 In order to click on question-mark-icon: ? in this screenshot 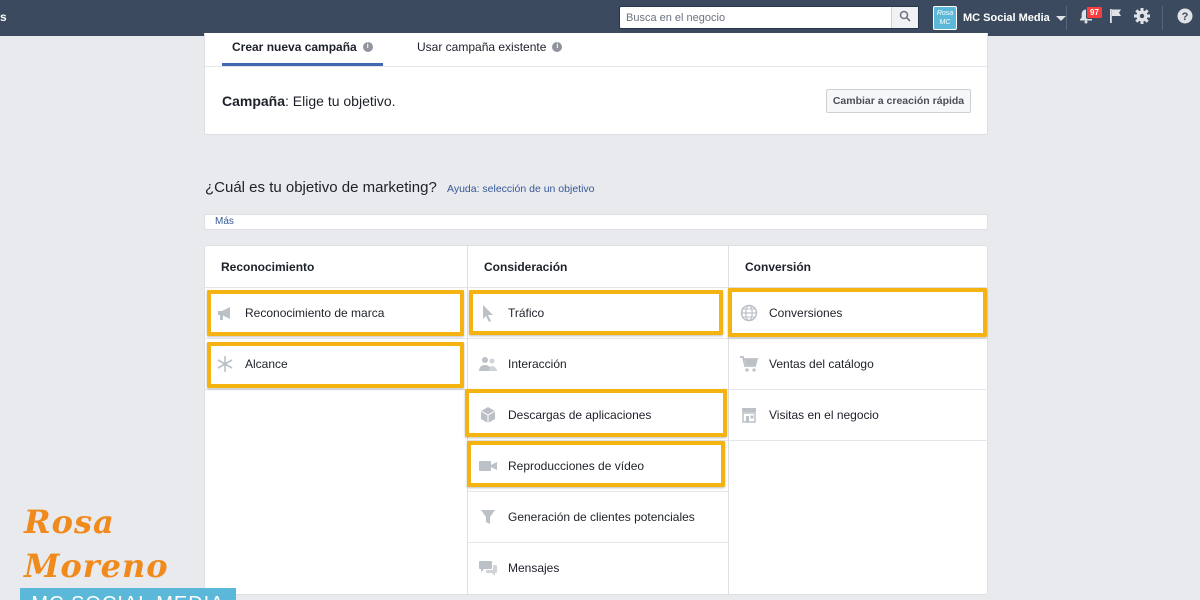, I will do `click(1185, 18)`.